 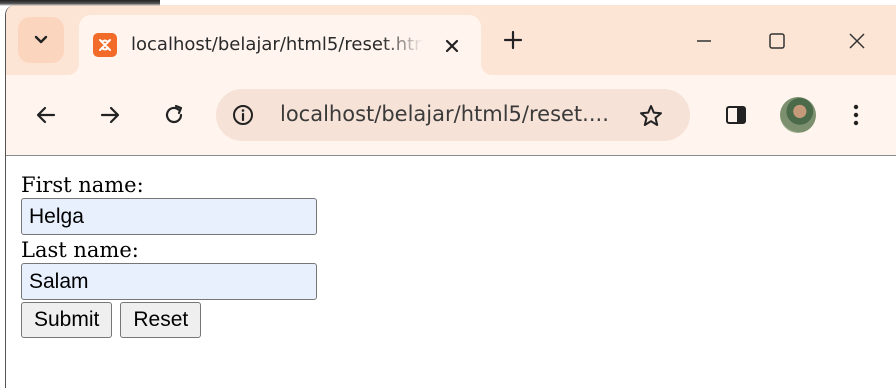 I want to click on minimize-icon, so click(x=704, y=41).